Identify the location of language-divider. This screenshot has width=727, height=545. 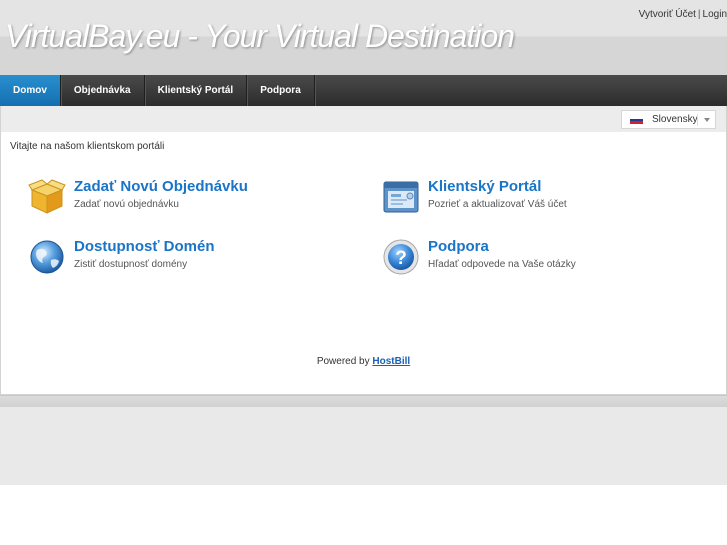
(697, 120).